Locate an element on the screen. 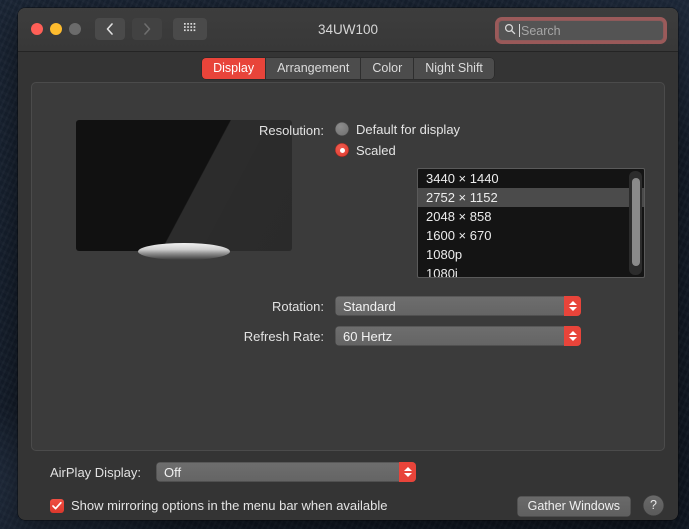 This screenshot has height=529, width=689. monitor-stand is located at coordinates (184, 251).